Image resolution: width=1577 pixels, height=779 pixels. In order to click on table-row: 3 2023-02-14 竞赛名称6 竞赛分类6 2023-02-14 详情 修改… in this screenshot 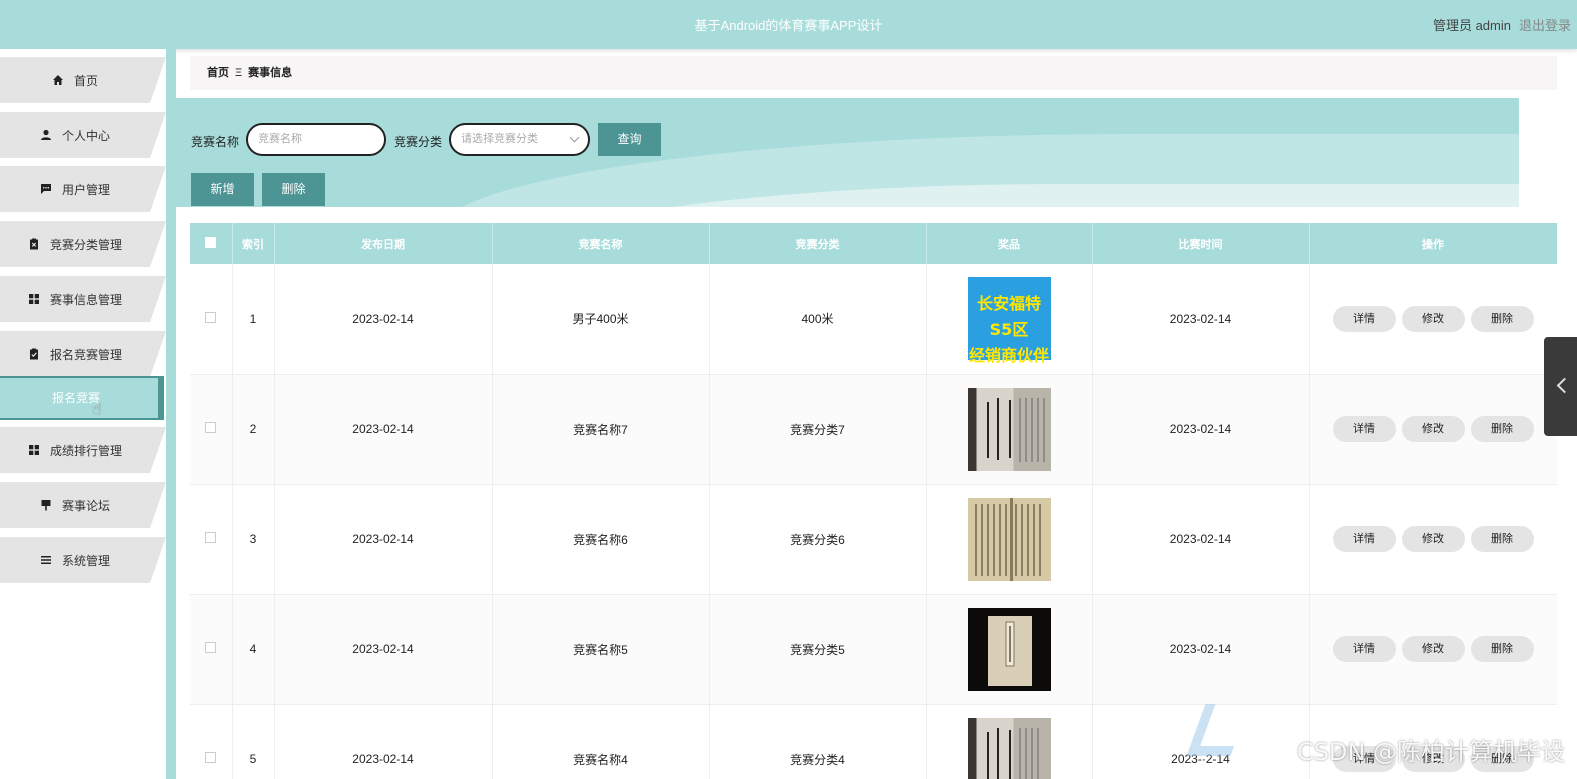, I will do `click(873, 539)`.